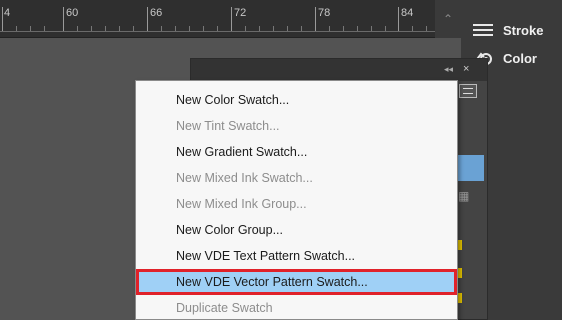 The image size is (562, 320). I want to click on collapse-panel-icon: ◂◂, so click(448, 69).